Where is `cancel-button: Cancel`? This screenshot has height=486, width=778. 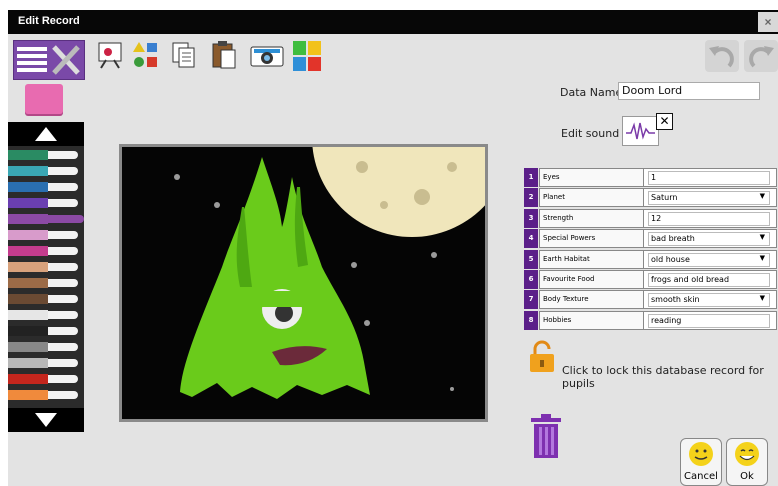
cancel-button: Cancel is located at coordinates (701, 462).